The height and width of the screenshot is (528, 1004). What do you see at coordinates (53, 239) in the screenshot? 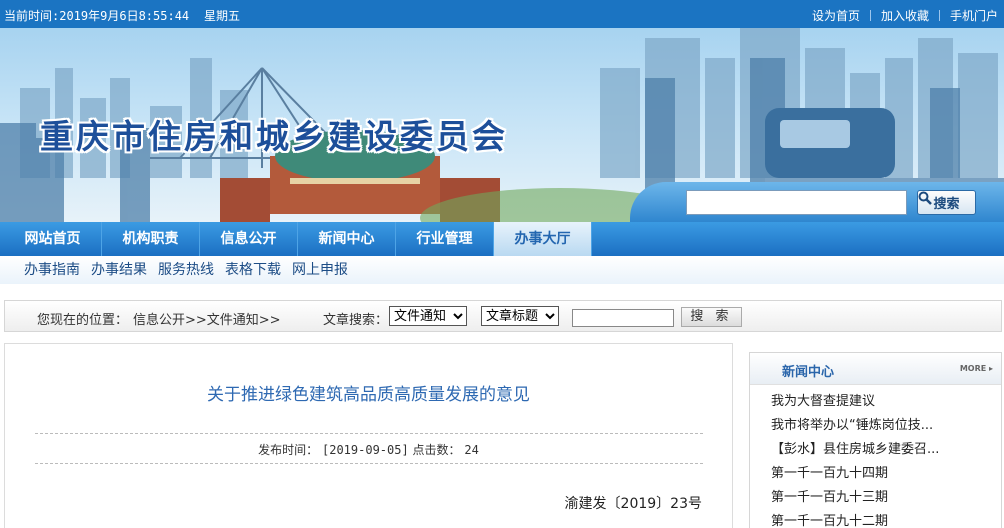
I see `nav-home: 网站首页` at bounding box center [53, 239].